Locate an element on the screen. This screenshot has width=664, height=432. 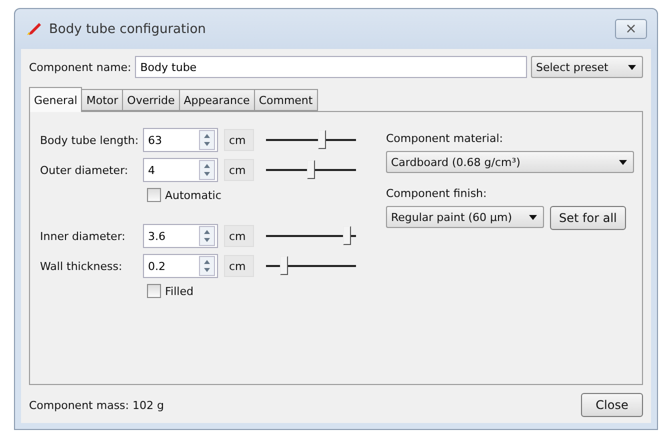
close-button: × is located at coordinates (631, 29).